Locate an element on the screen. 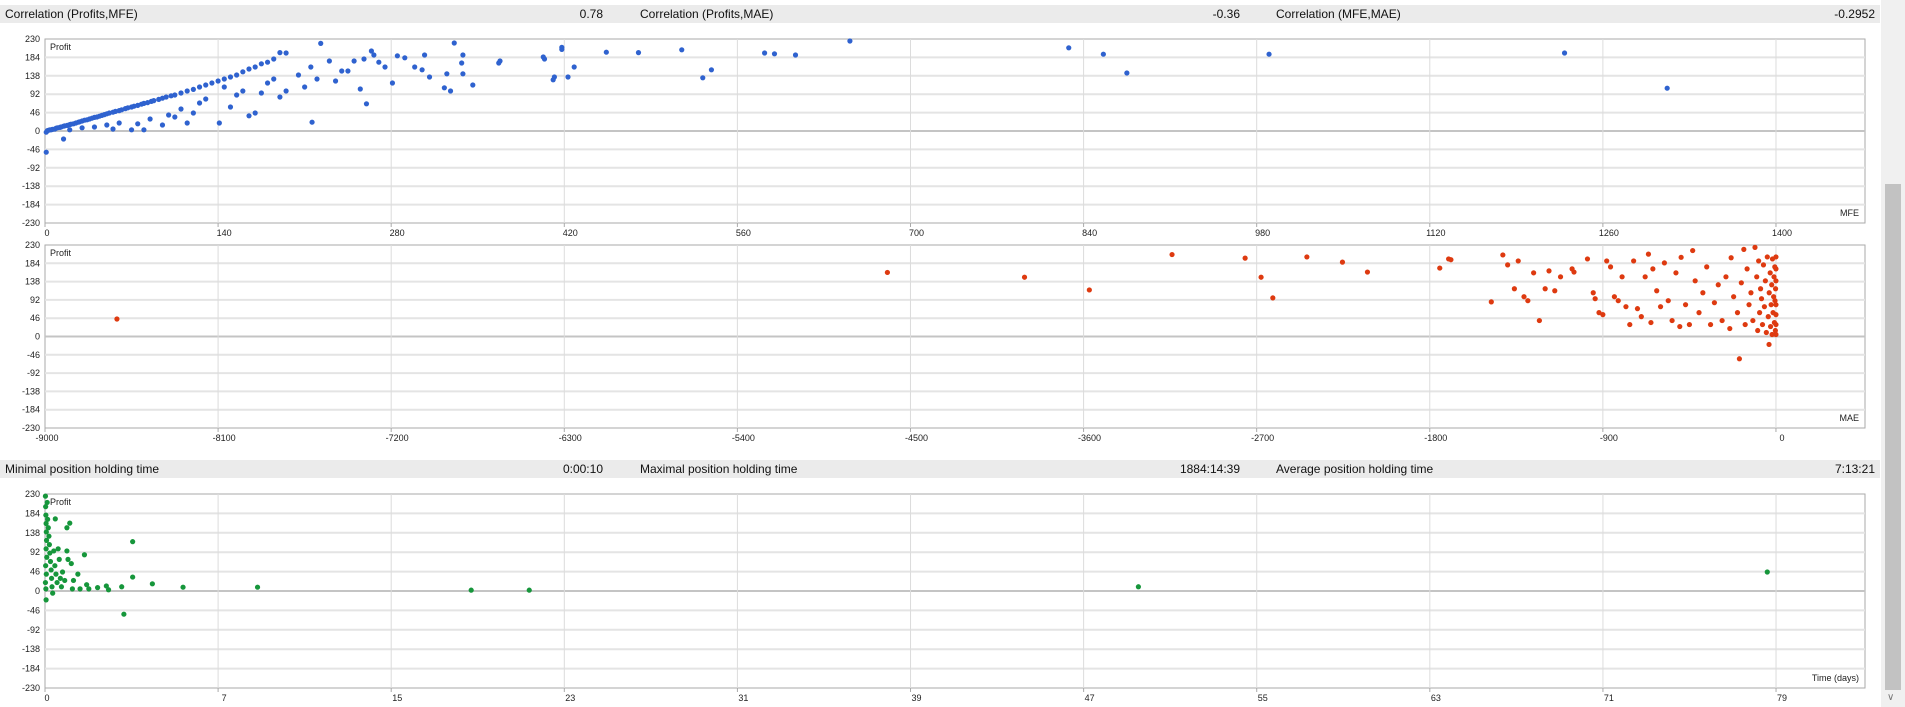 The image size is (1905, 707). x-tick-label: 55 is located at coordinates (1263, 698).